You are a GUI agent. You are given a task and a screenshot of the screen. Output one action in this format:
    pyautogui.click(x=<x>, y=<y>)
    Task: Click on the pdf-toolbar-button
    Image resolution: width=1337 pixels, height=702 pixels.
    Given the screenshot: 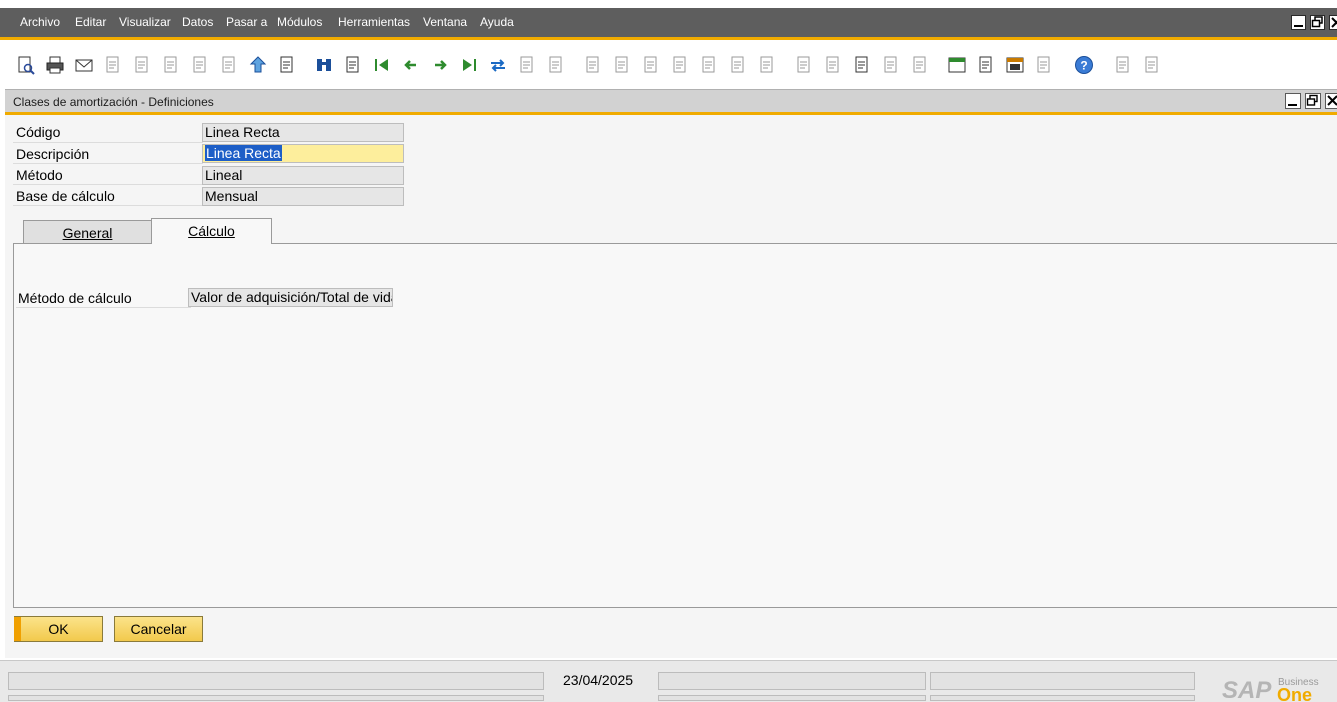 What is the action you would take?
    pyautogui.click(x=229, y=65)
    